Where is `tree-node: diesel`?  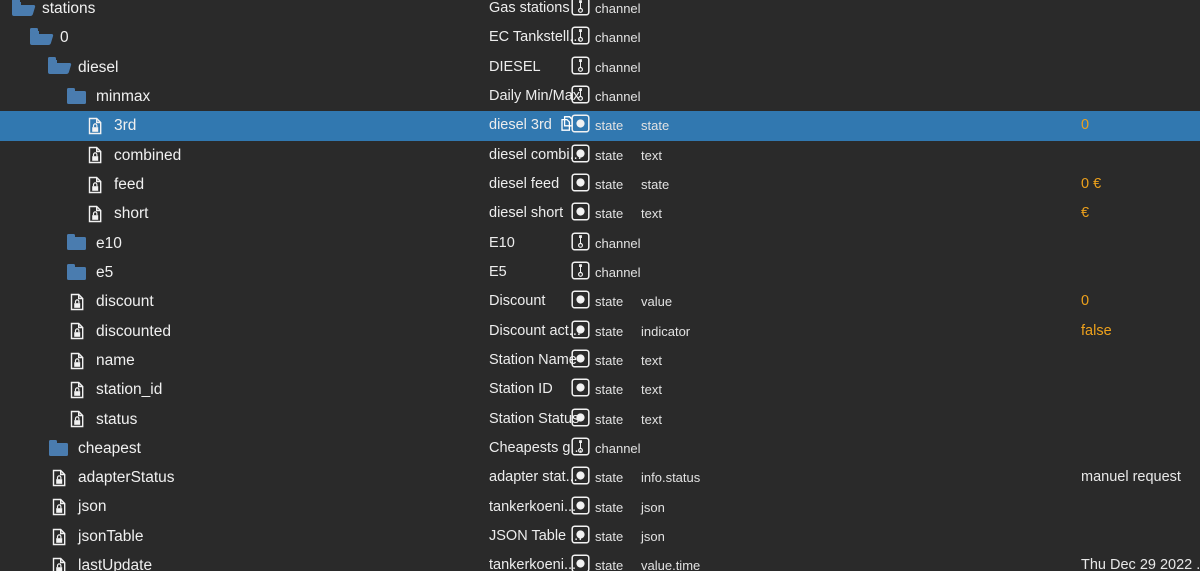
tree-node: diesel is located at coordinates (83, 67).